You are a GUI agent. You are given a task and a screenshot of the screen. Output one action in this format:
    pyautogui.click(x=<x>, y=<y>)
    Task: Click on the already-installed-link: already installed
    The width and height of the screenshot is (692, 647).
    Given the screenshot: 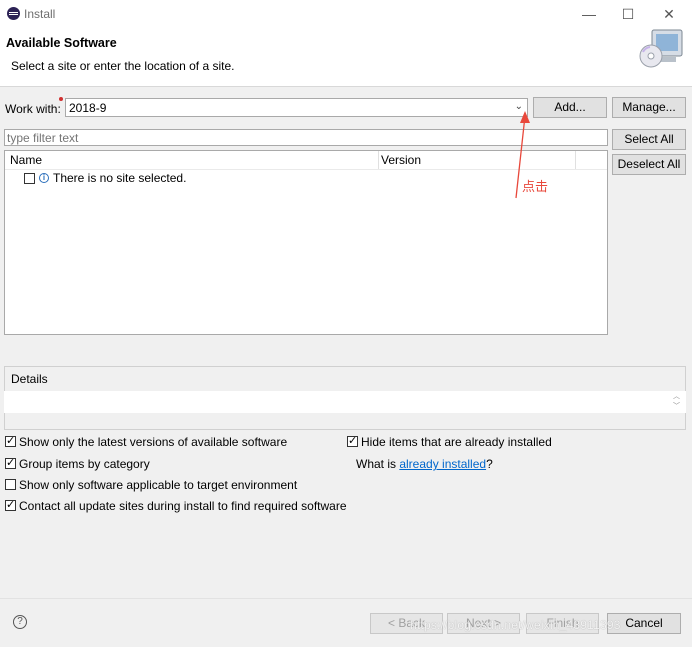 What is the action you would take?
    pyautogui.click(x=442, y=464)
    